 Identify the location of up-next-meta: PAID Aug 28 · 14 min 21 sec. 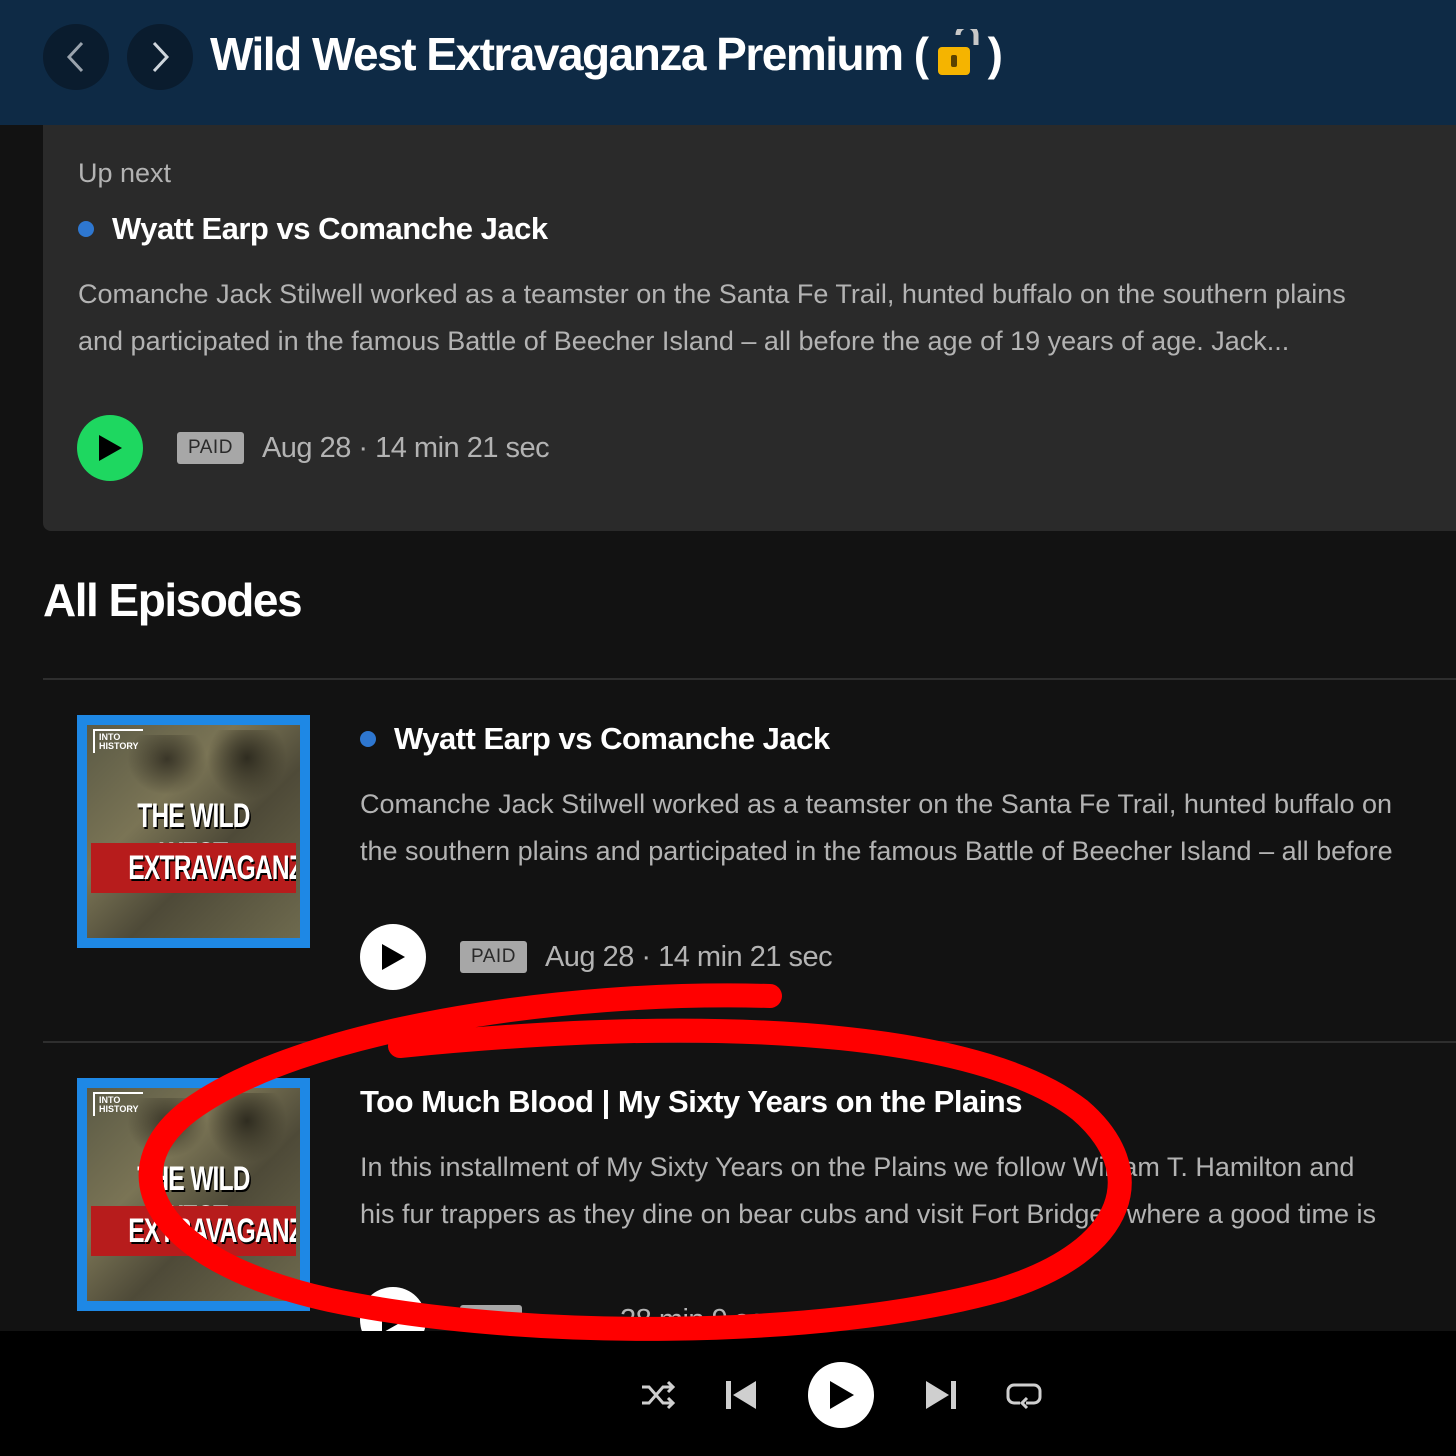
(313, 448).